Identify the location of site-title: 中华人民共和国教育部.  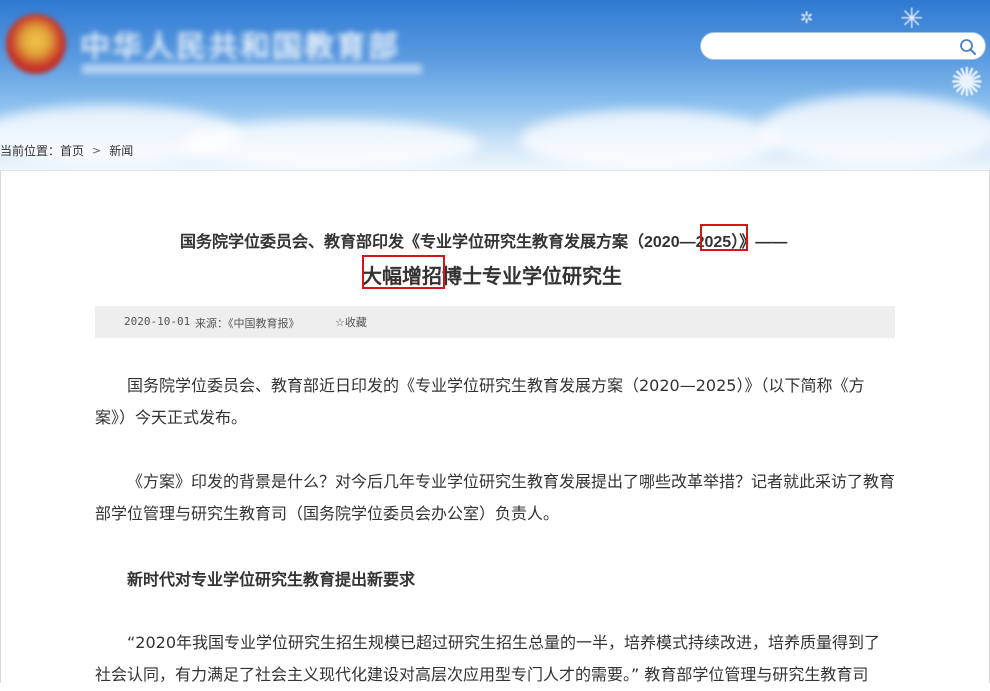
(240, 44).